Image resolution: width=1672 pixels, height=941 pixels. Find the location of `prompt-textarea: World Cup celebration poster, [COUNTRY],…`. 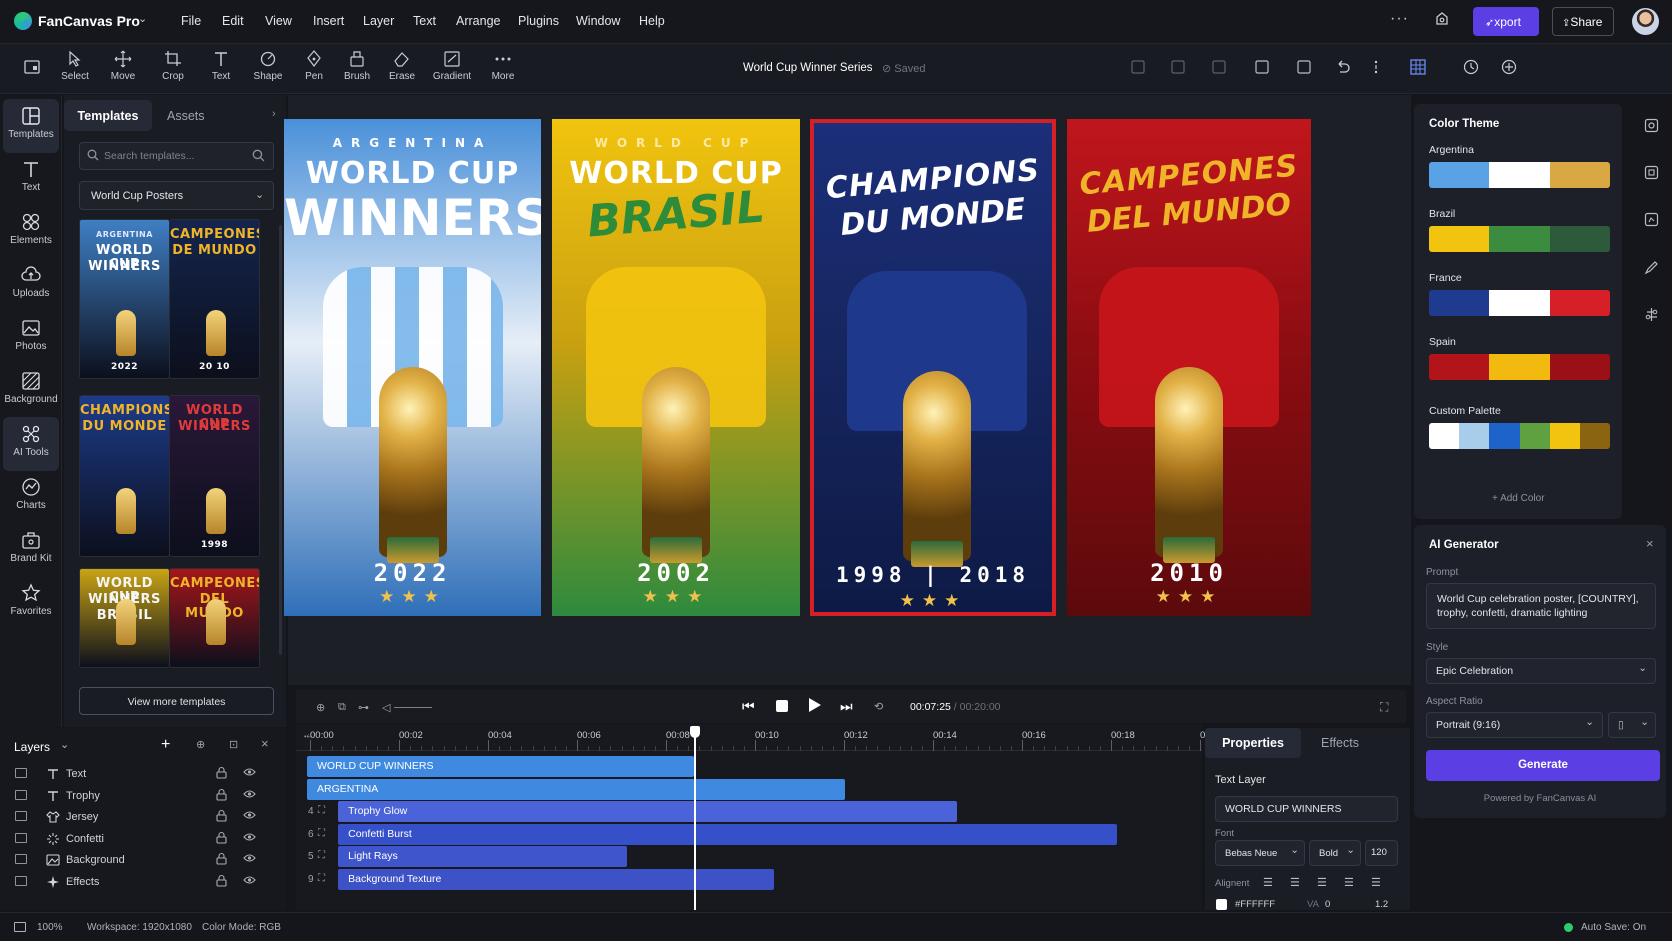

prompt-textarea: World Cup celebration poster, [COUNTRY],… is located at coordinates (1541, 606).